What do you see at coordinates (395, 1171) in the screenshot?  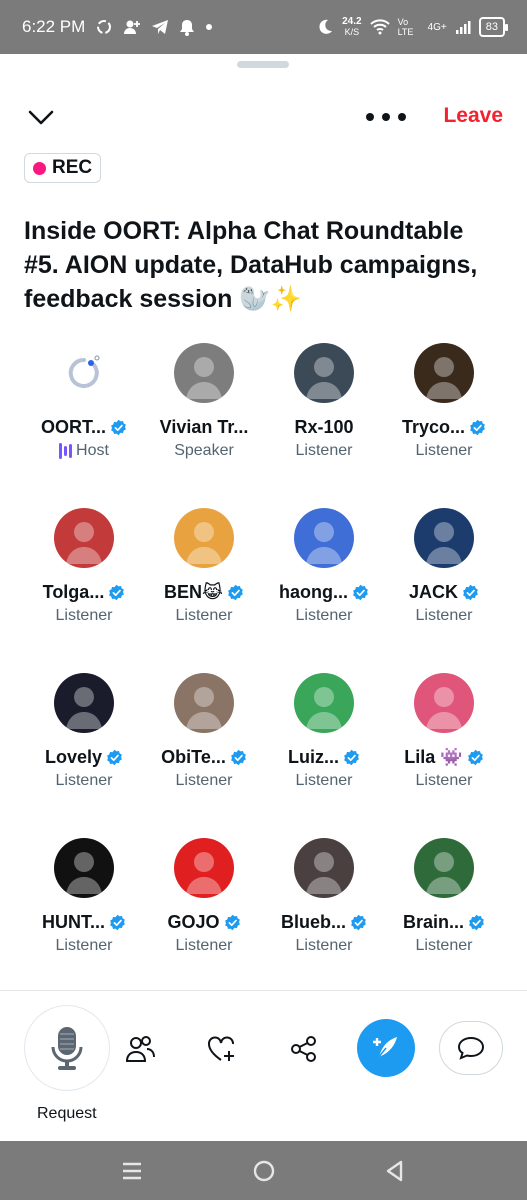 I see `back-icon` at bounding box center [395, 1171].